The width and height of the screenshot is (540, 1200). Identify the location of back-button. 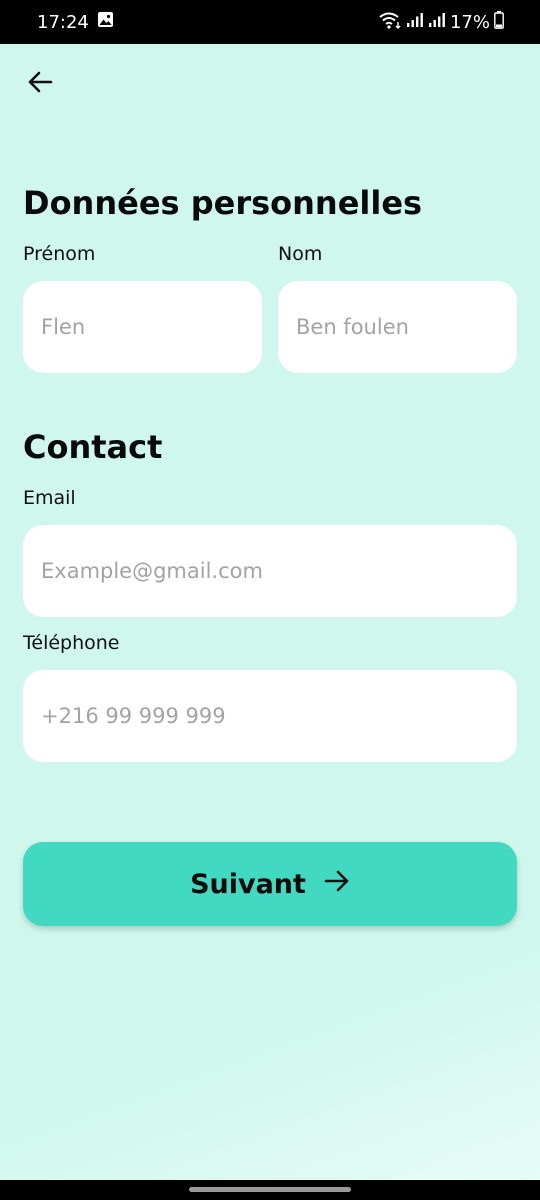
(40, 84).